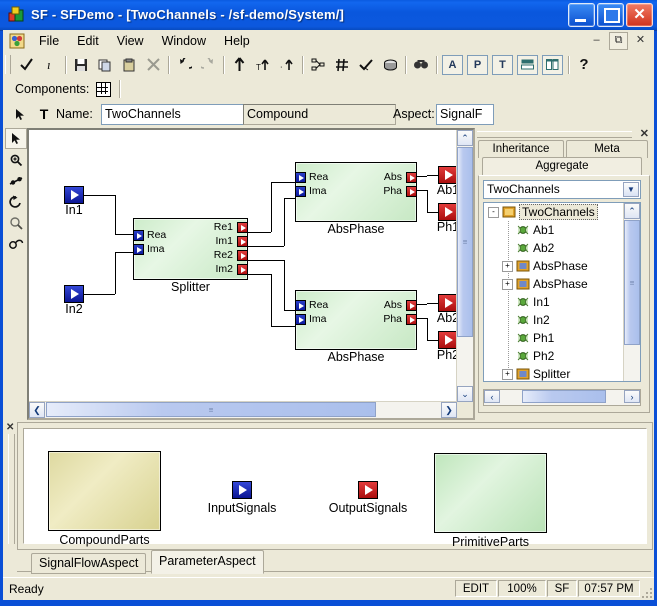 The image size is (657, 606). Describe the element at coordinates (527, 64) in the screenshot. I see `horizontal-split-button` at that location.